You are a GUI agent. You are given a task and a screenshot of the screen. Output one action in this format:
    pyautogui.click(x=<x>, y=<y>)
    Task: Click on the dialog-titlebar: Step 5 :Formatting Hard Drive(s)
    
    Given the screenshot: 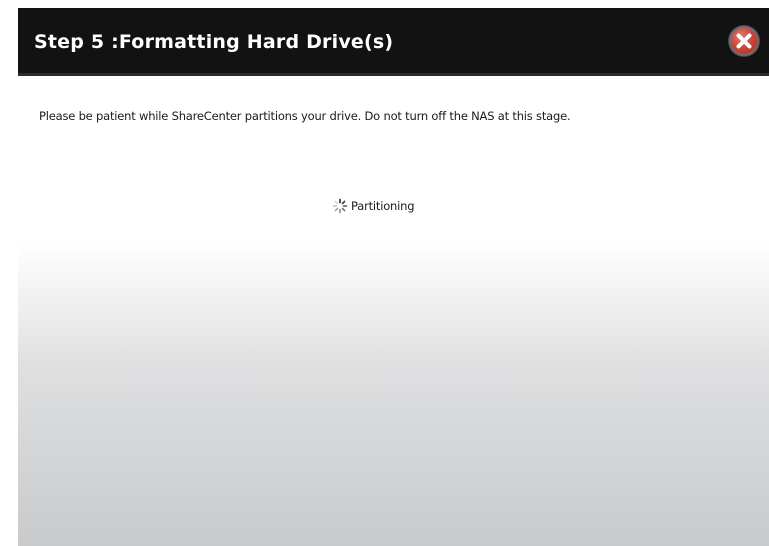 What is the action you would take?
    pyautogui.click(x=393, y=42)
    